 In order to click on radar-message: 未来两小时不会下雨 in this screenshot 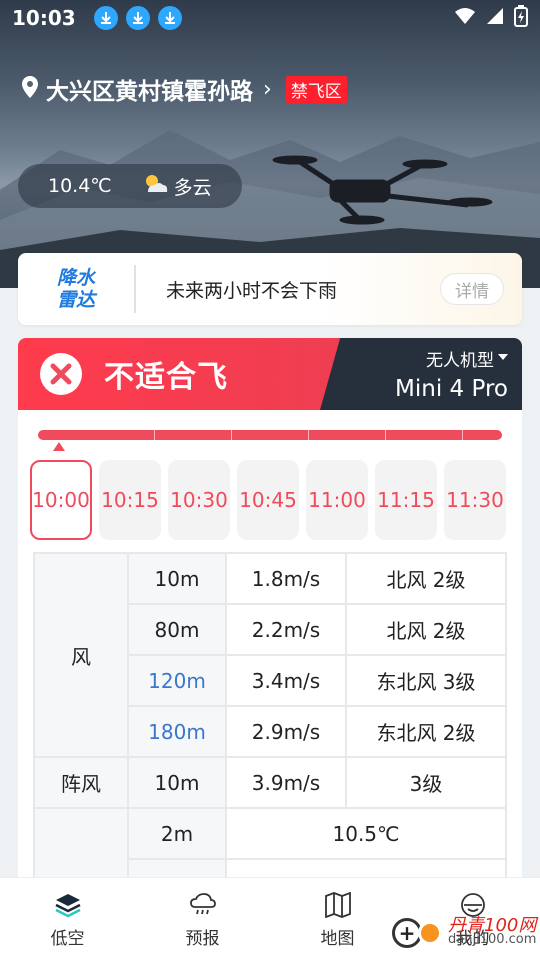, I will do `click(252, 290)`.